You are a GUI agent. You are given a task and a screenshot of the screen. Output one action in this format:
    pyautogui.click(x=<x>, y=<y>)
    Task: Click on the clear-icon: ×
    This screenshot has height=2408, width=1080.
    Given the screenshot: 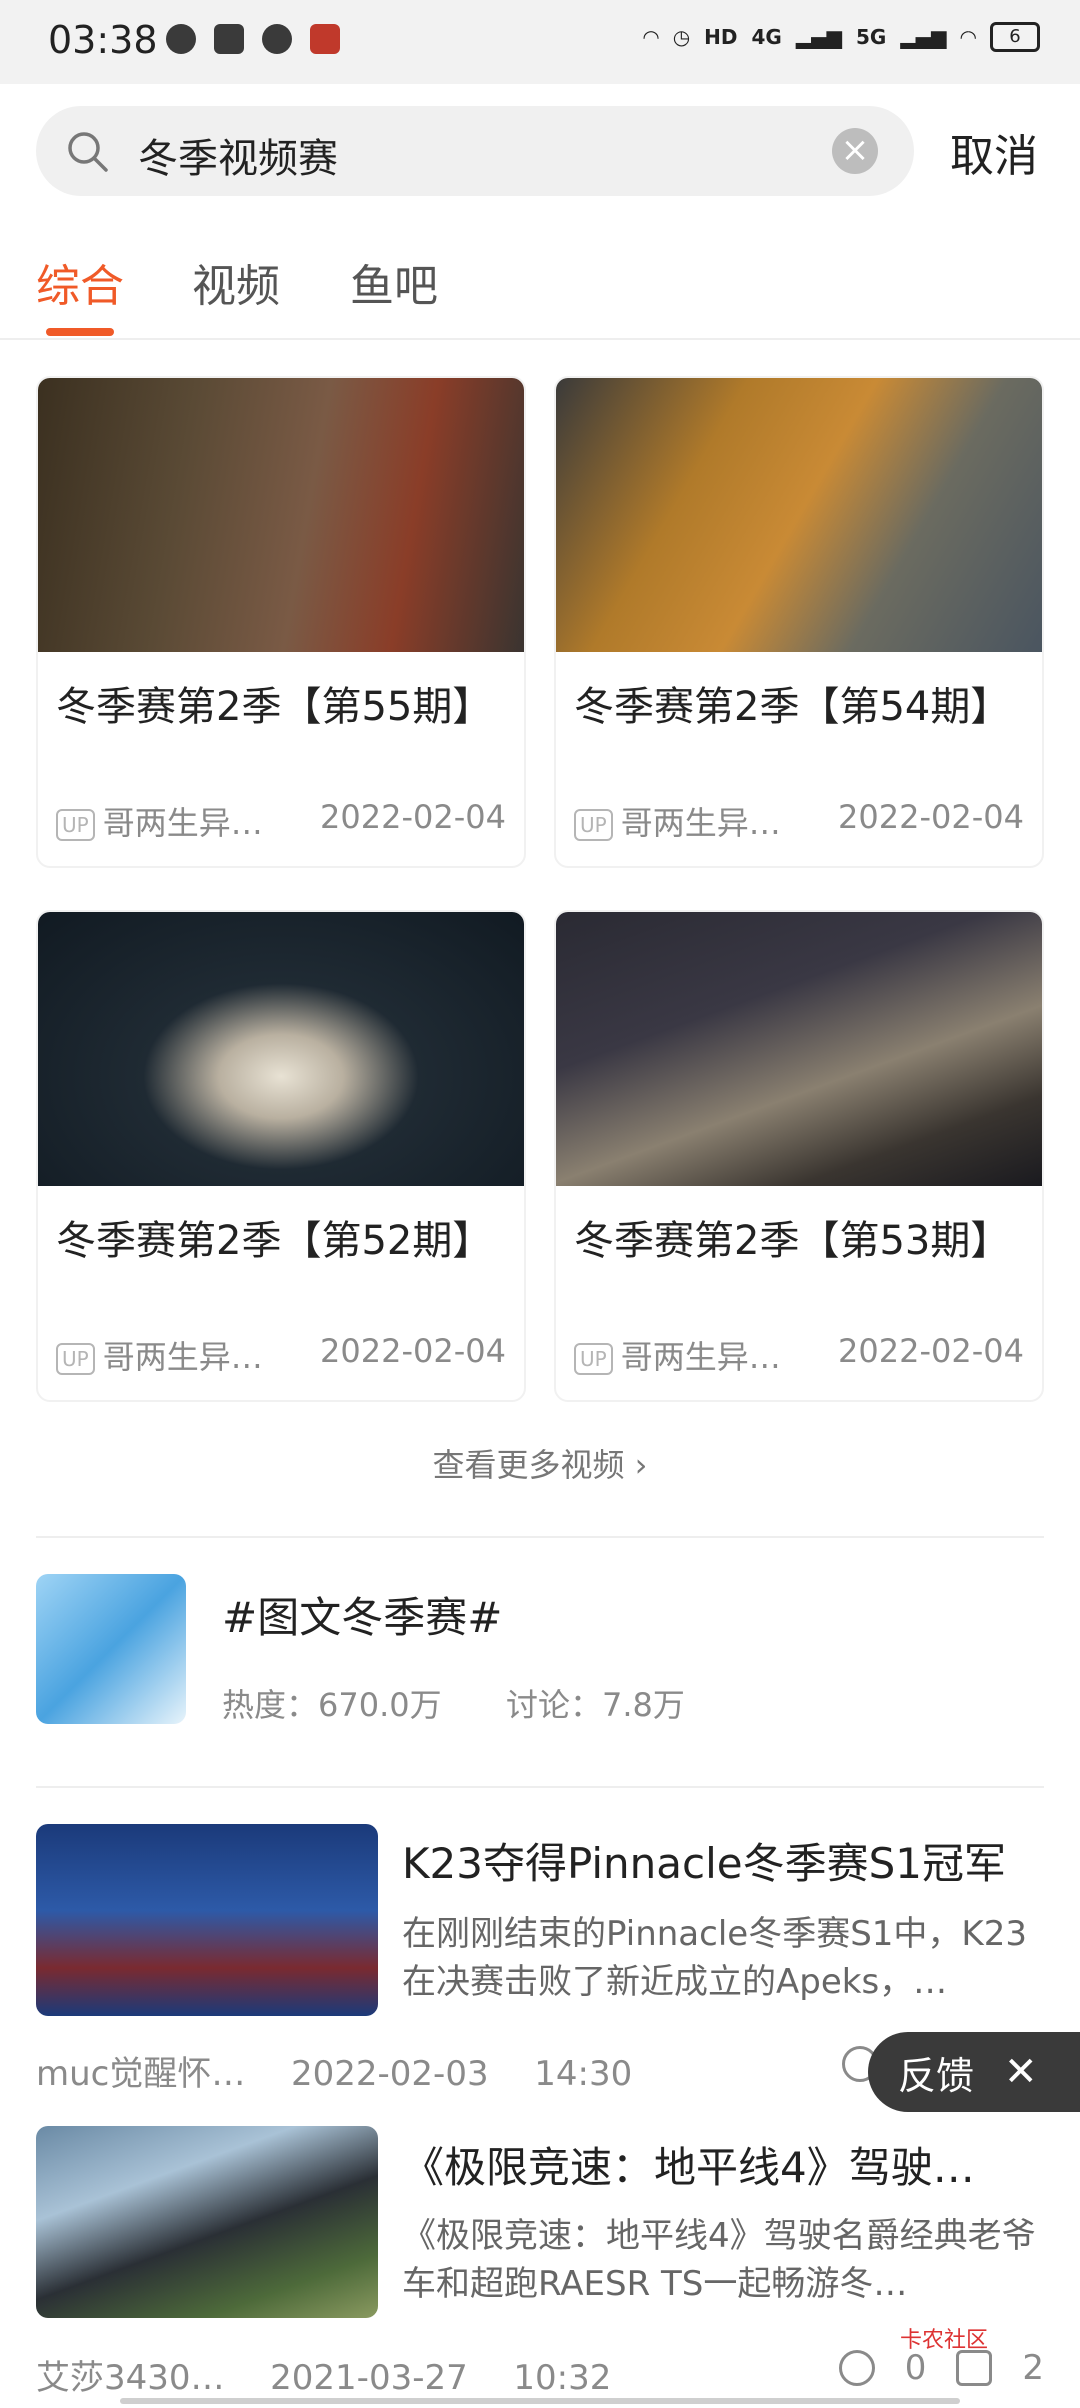 What is the action you would take?
    pyautogui.click(x=855, y=151)
    